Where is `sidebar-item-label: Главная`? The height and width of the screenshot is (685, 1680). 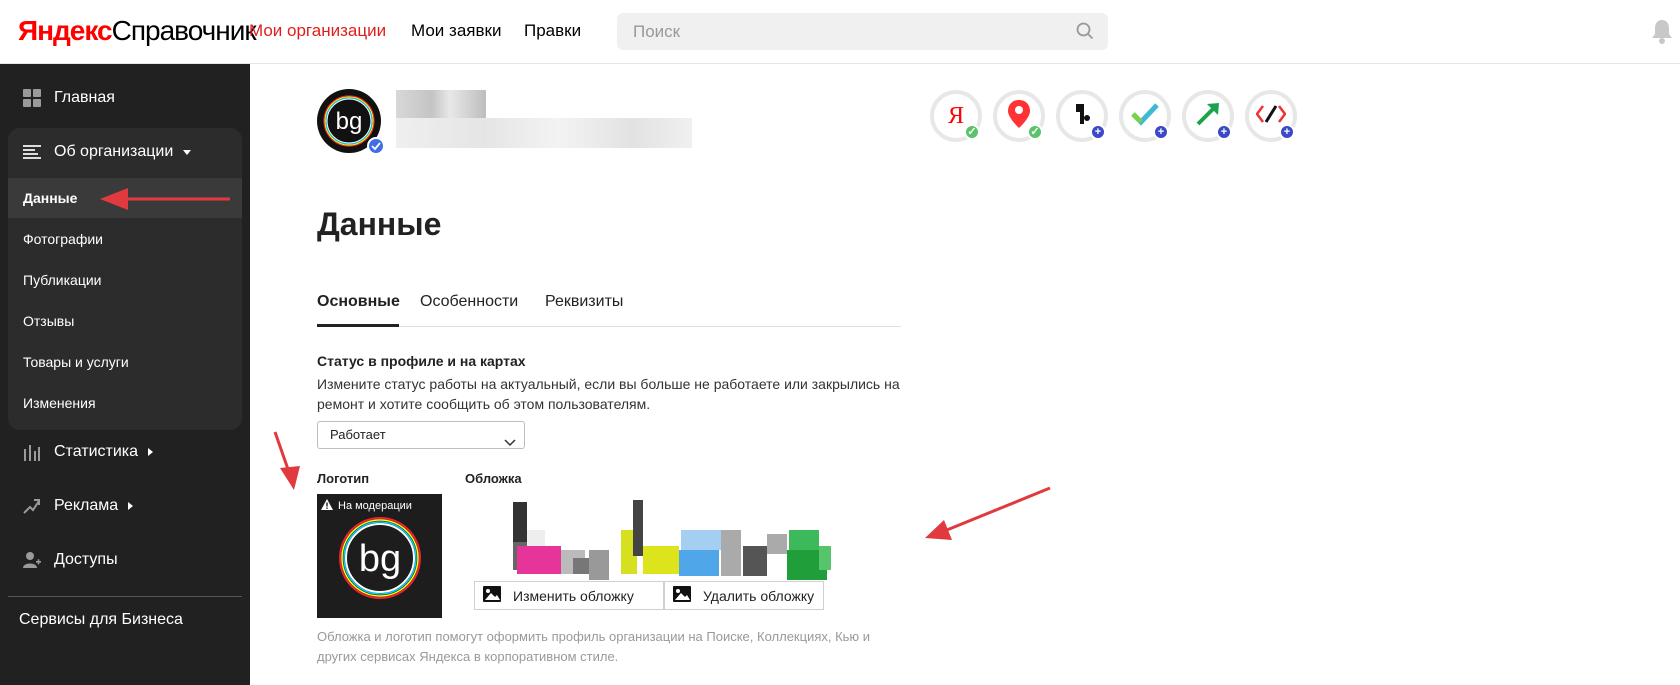 sidebar-item-label: Главная is located at coordinates (84, 97).